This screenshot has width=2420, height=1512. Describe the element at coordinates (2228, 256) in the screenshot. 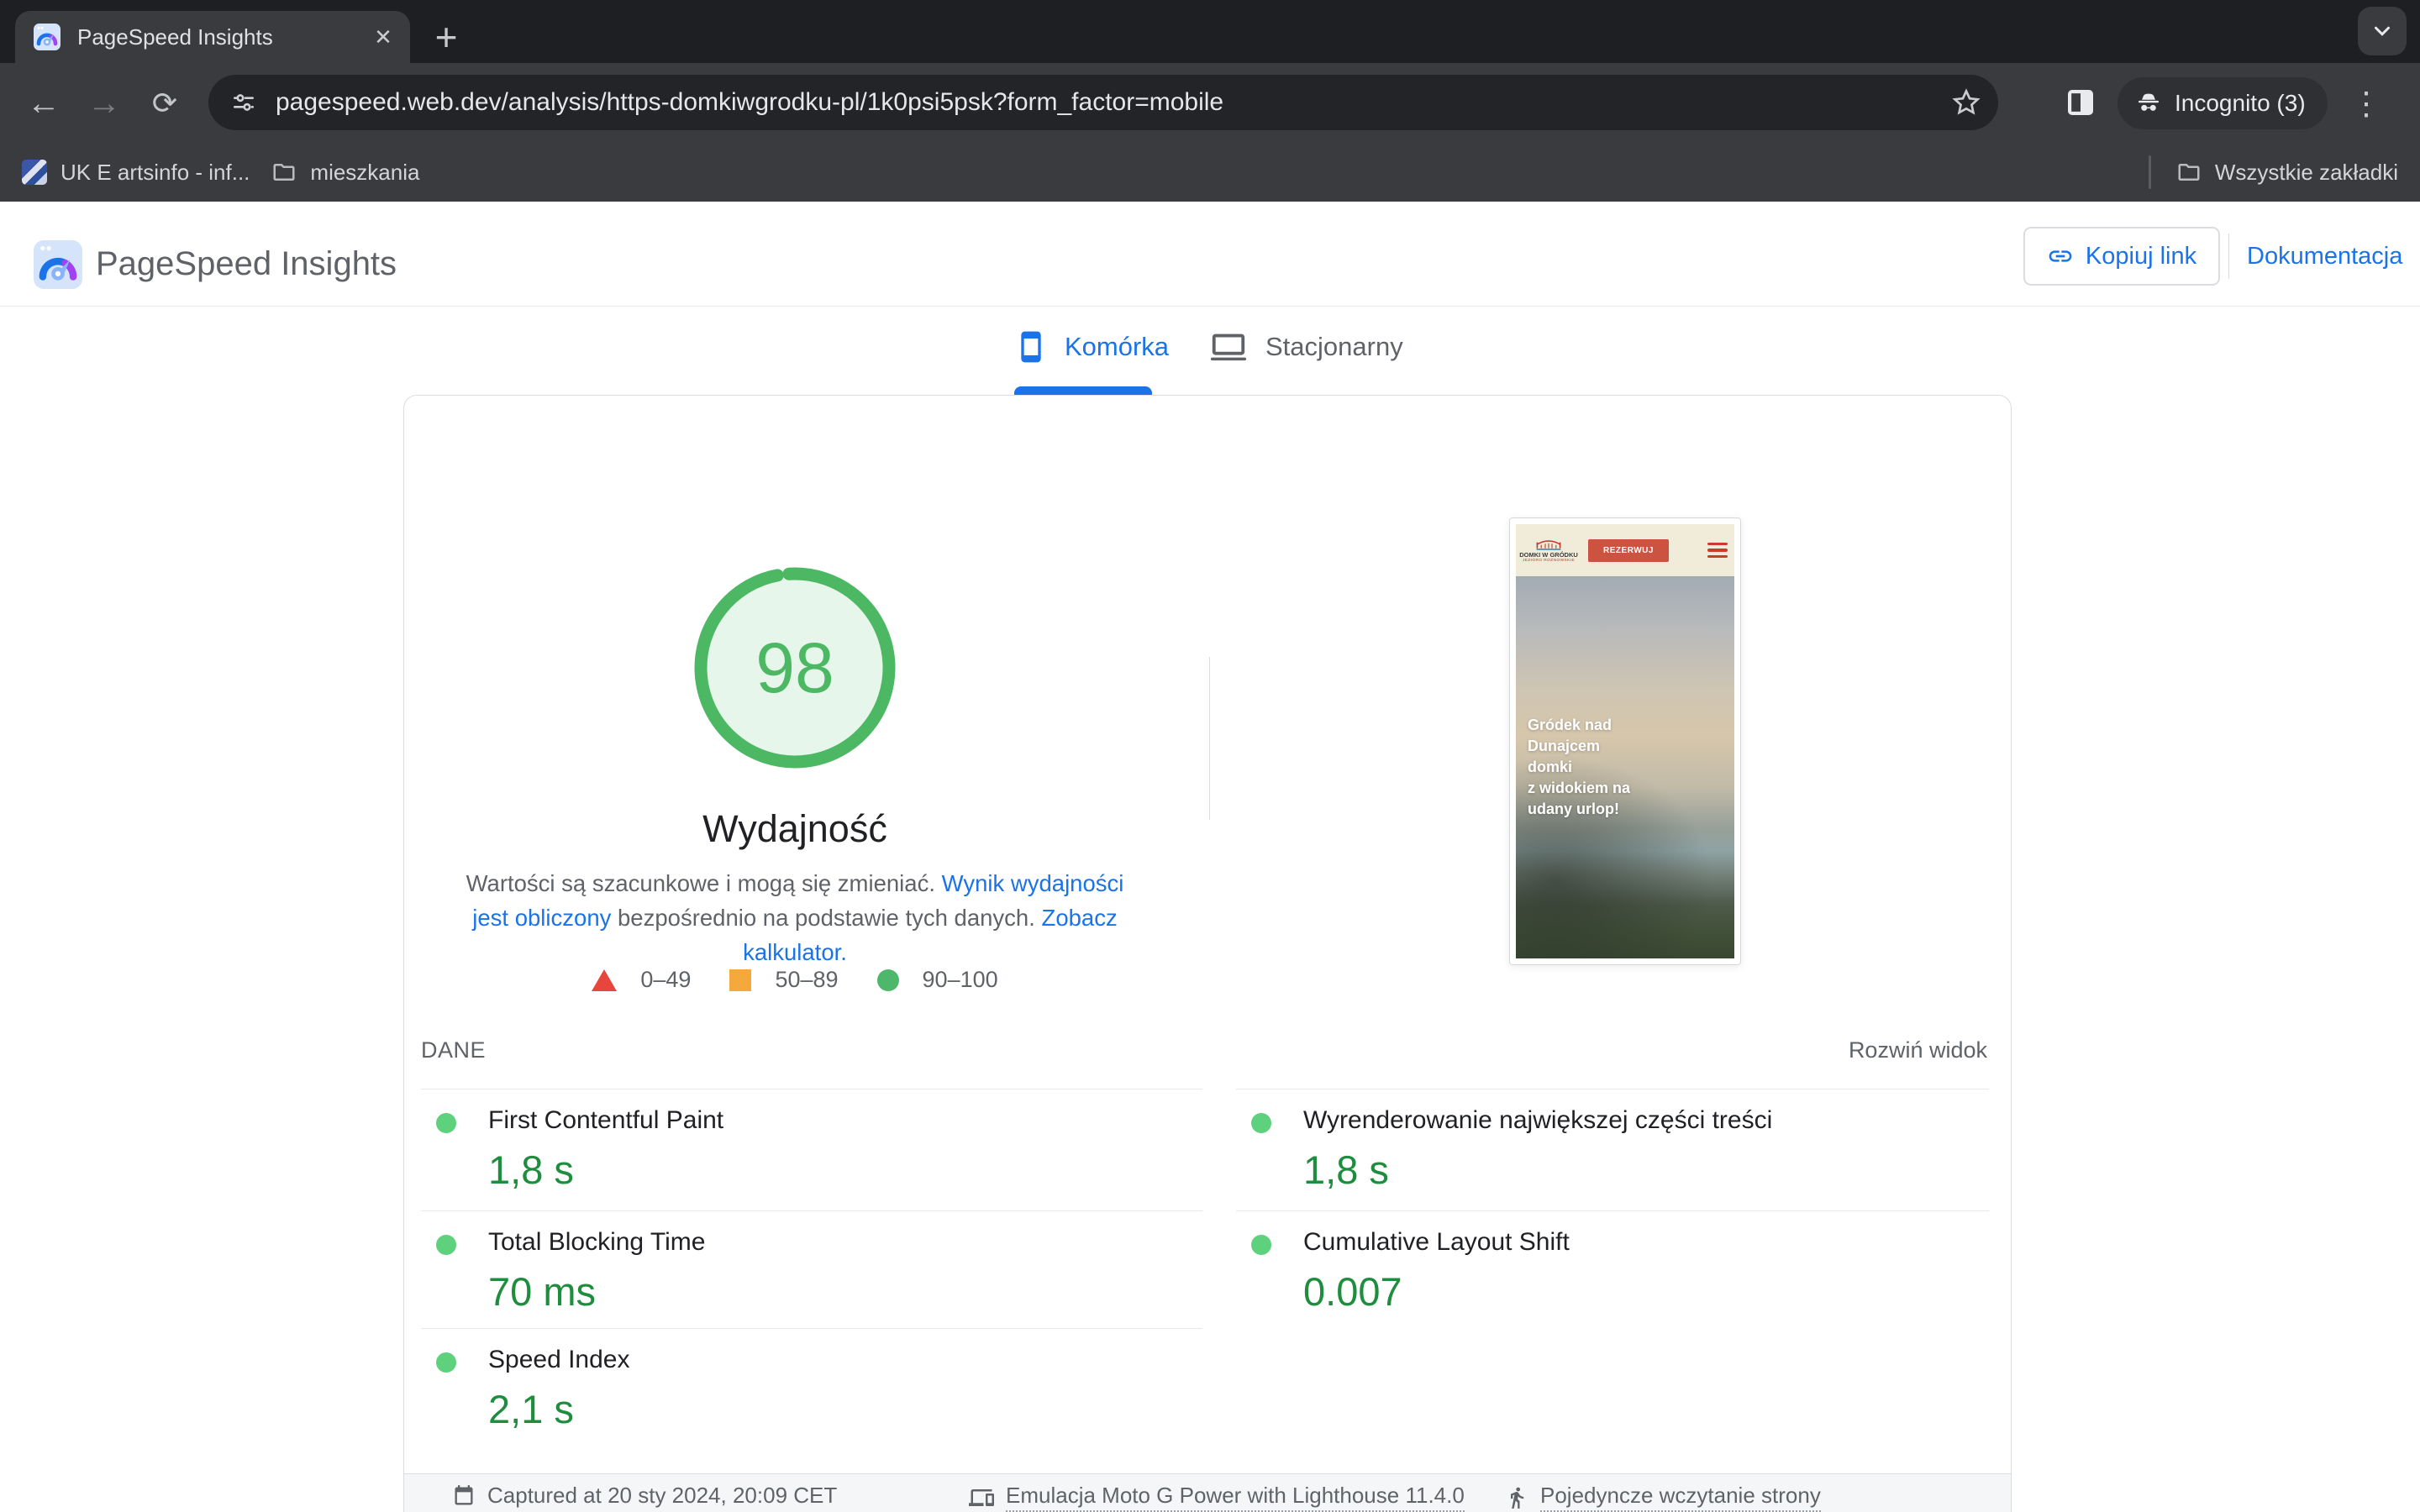

I see `header-separator` at that location.